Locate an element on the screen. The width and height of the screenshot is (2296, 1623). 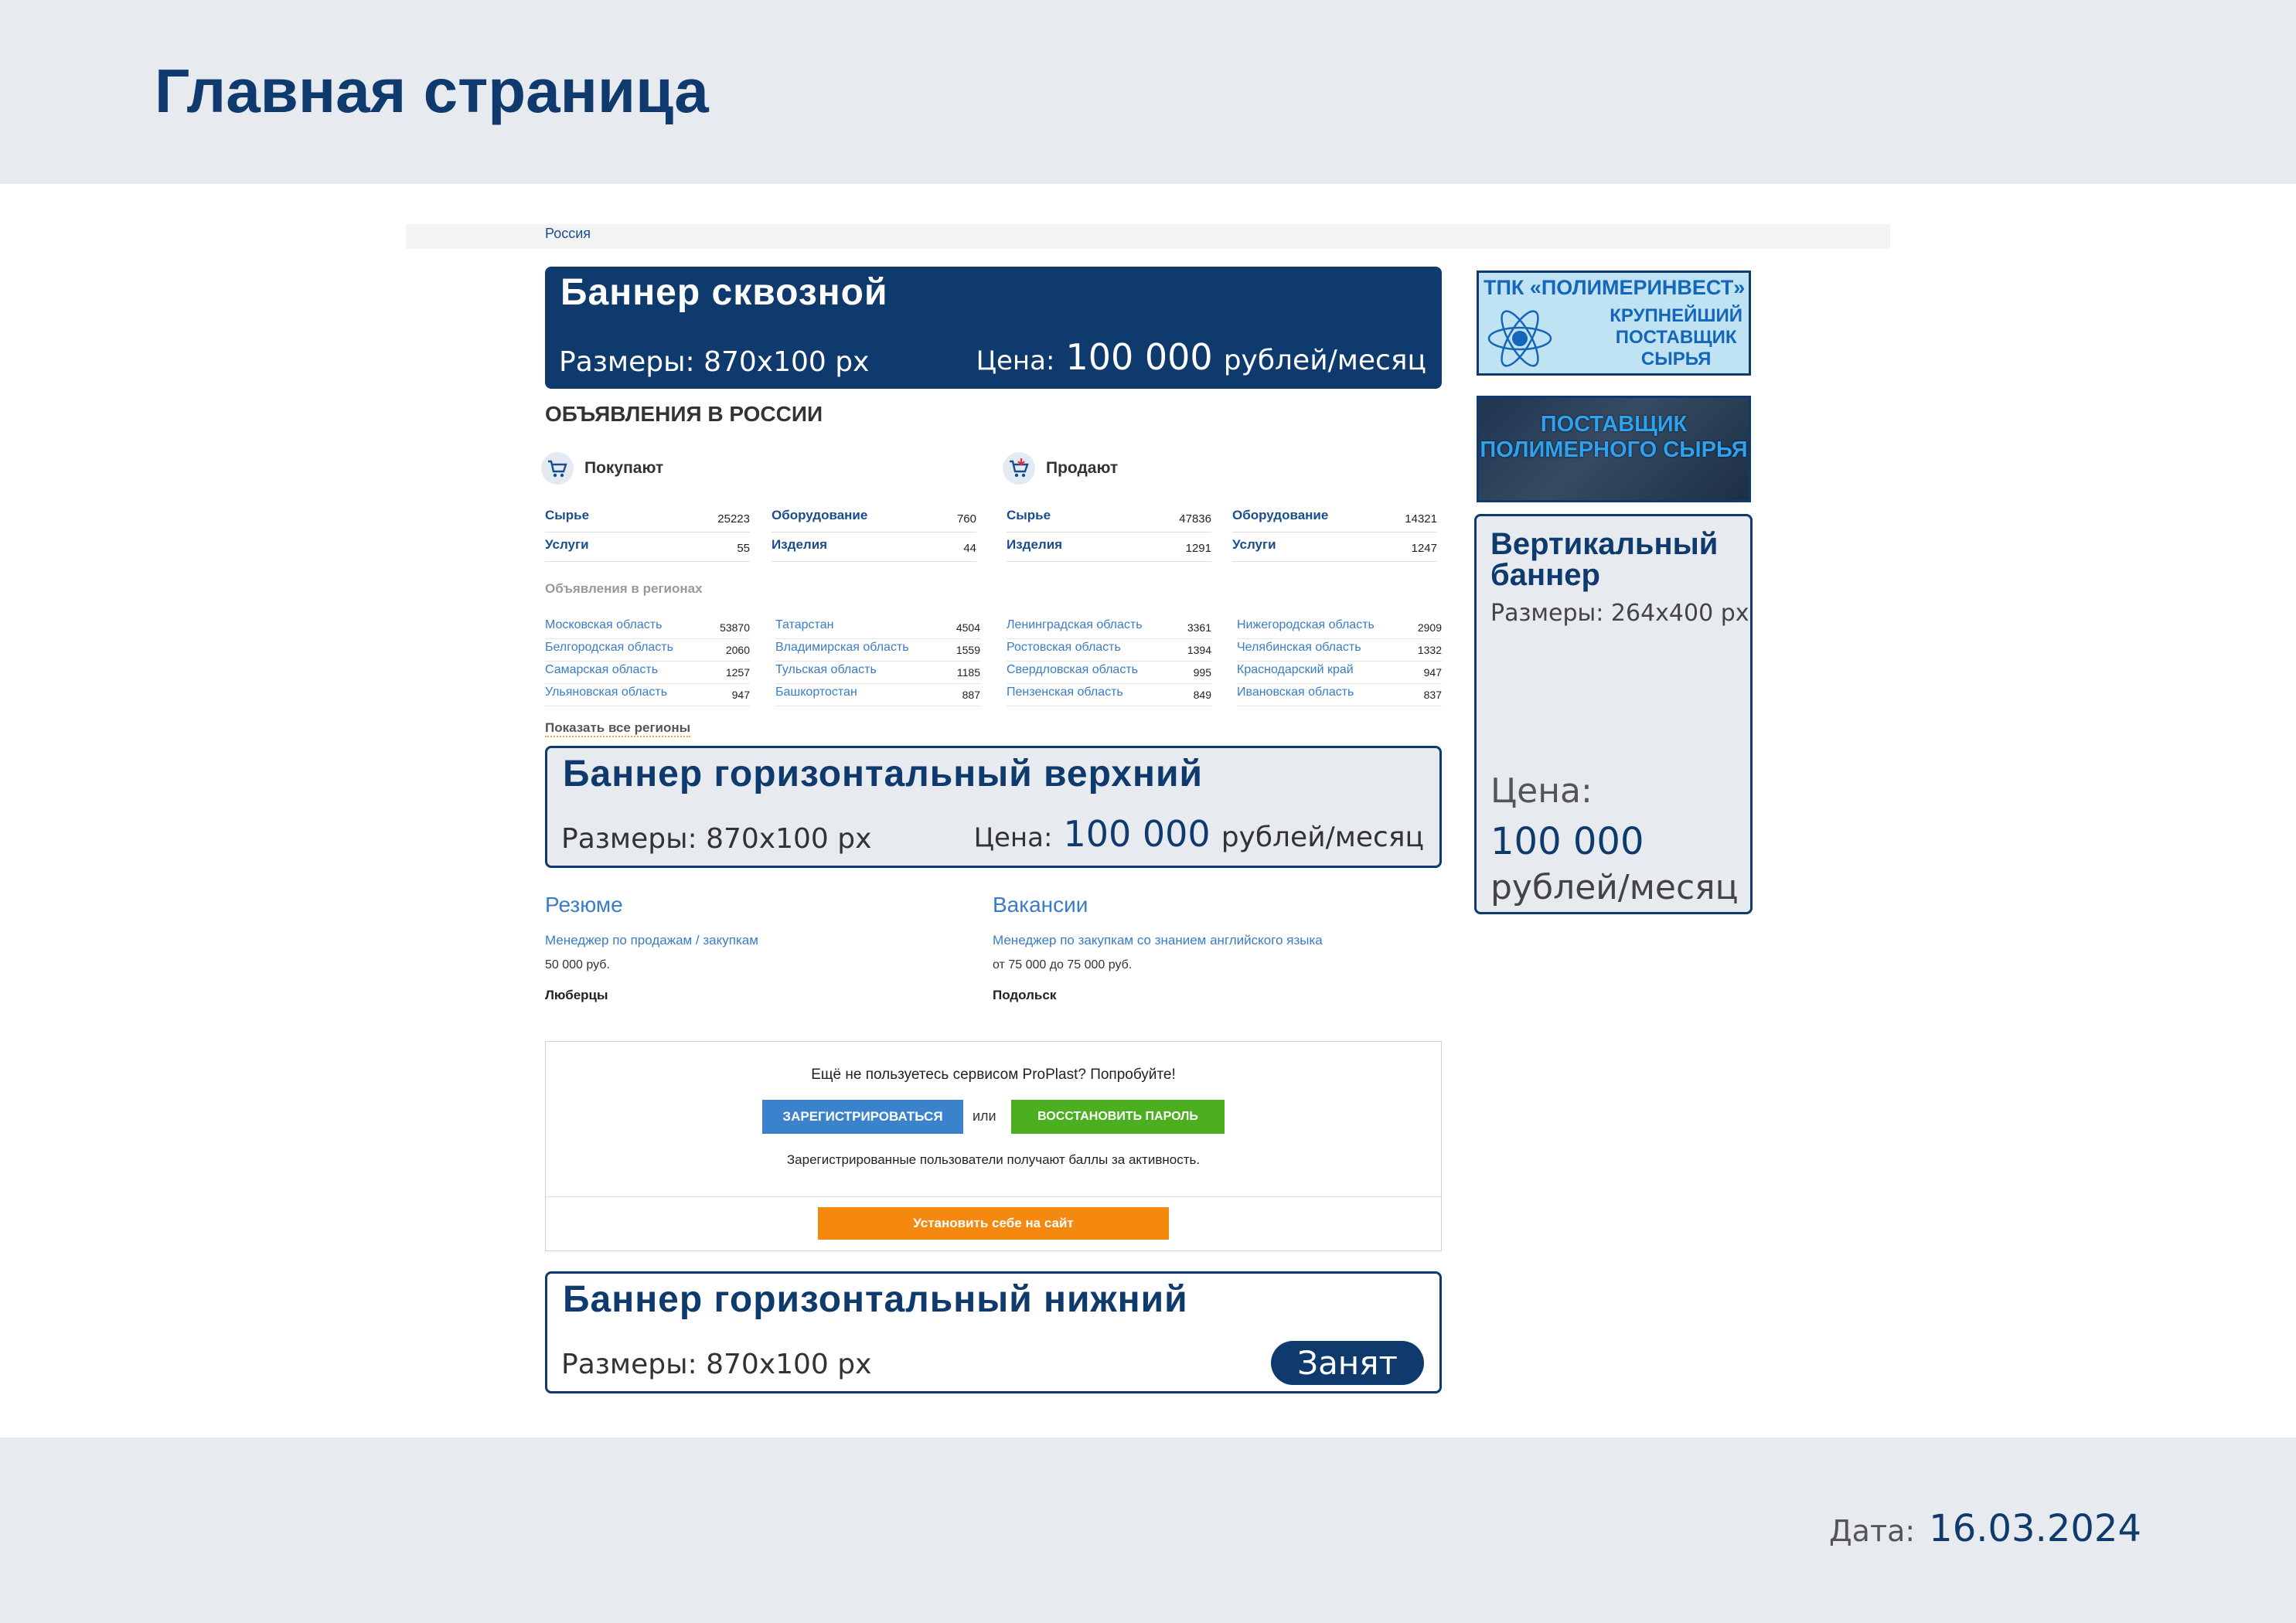
buy-category-row: Сырье 25223 is located at coordinates (647, 519).